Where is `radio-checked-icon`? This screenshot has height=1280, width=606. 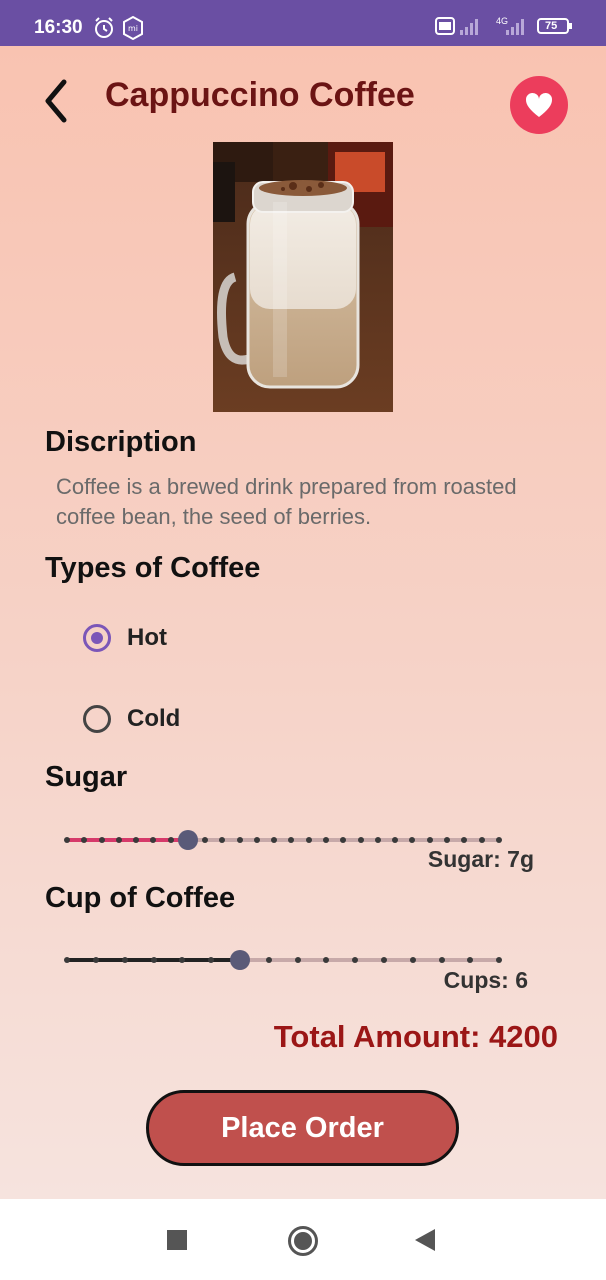
radio-checked-icon is located at coordinates (97, 638).